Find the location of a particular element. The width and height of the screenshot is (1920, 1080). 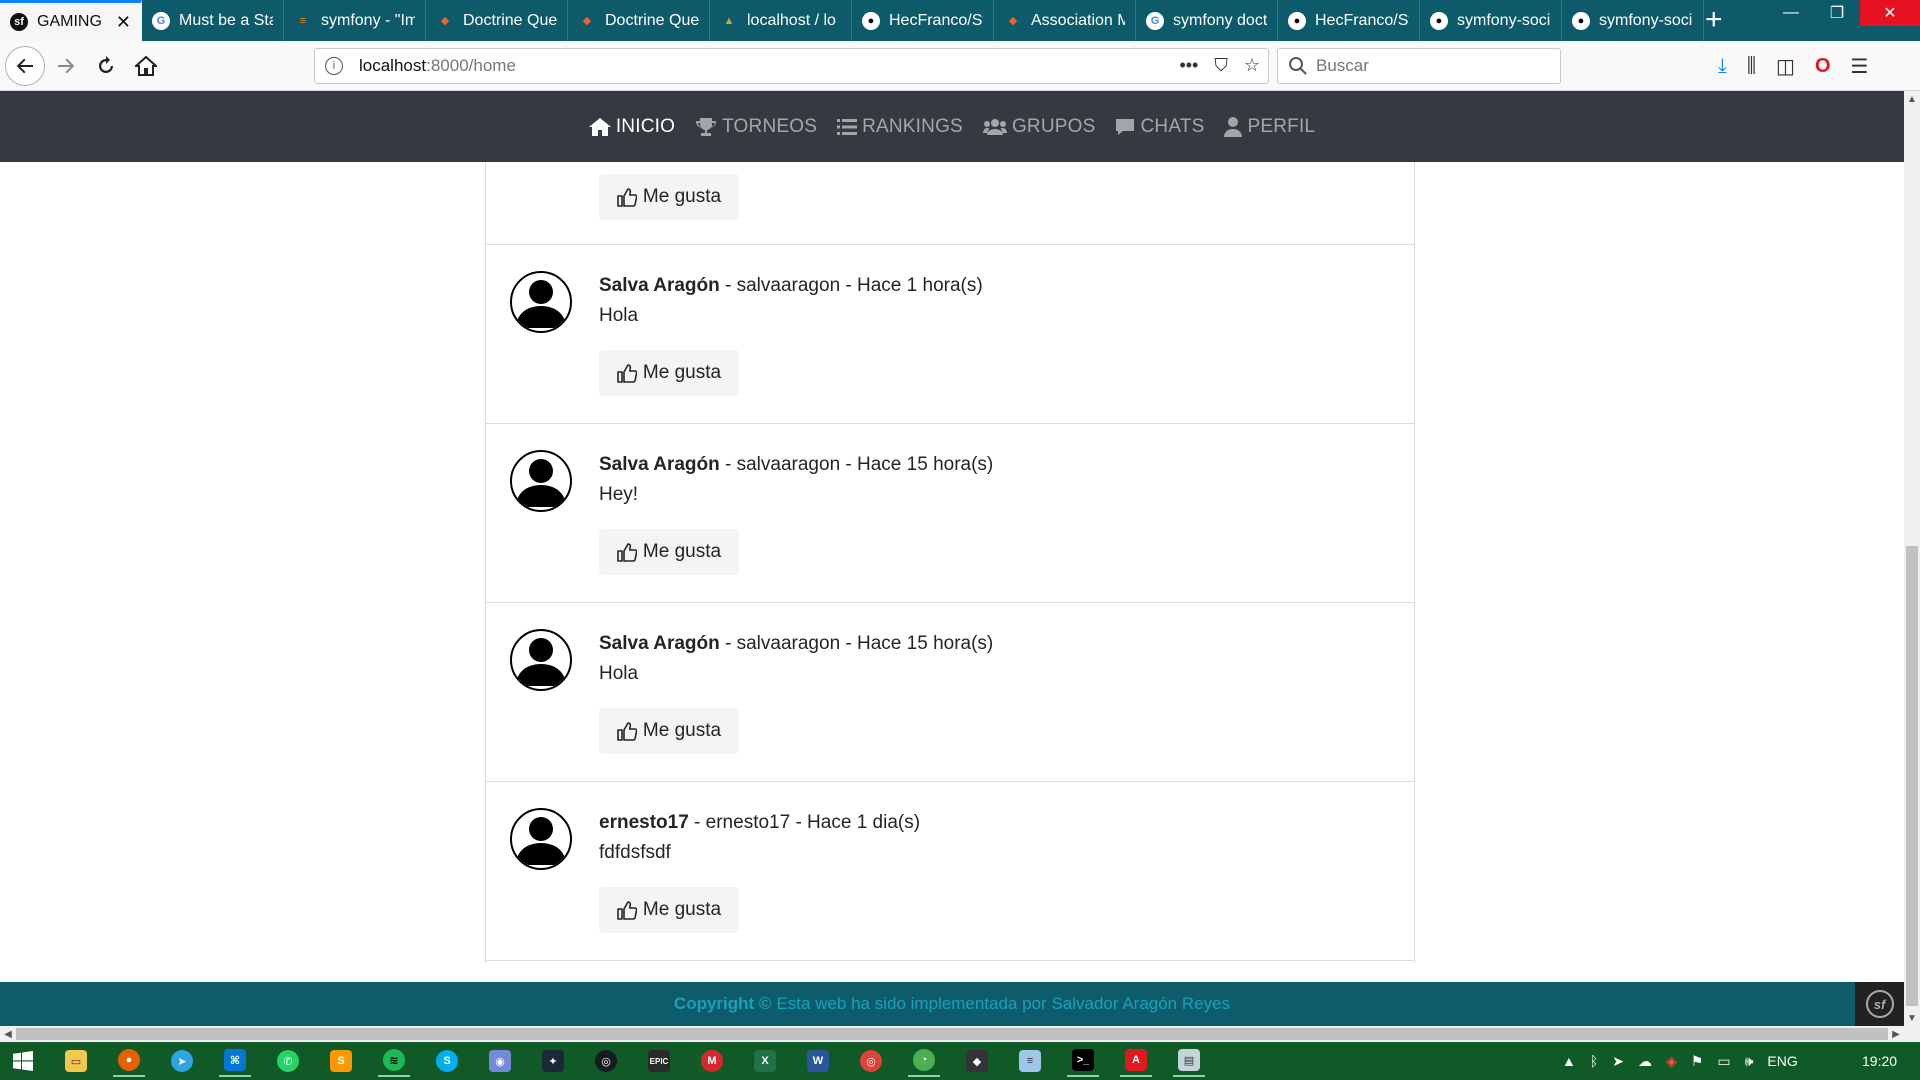

tab-gaming: sf GAMING ✕ is located at coordinates (71, 20).